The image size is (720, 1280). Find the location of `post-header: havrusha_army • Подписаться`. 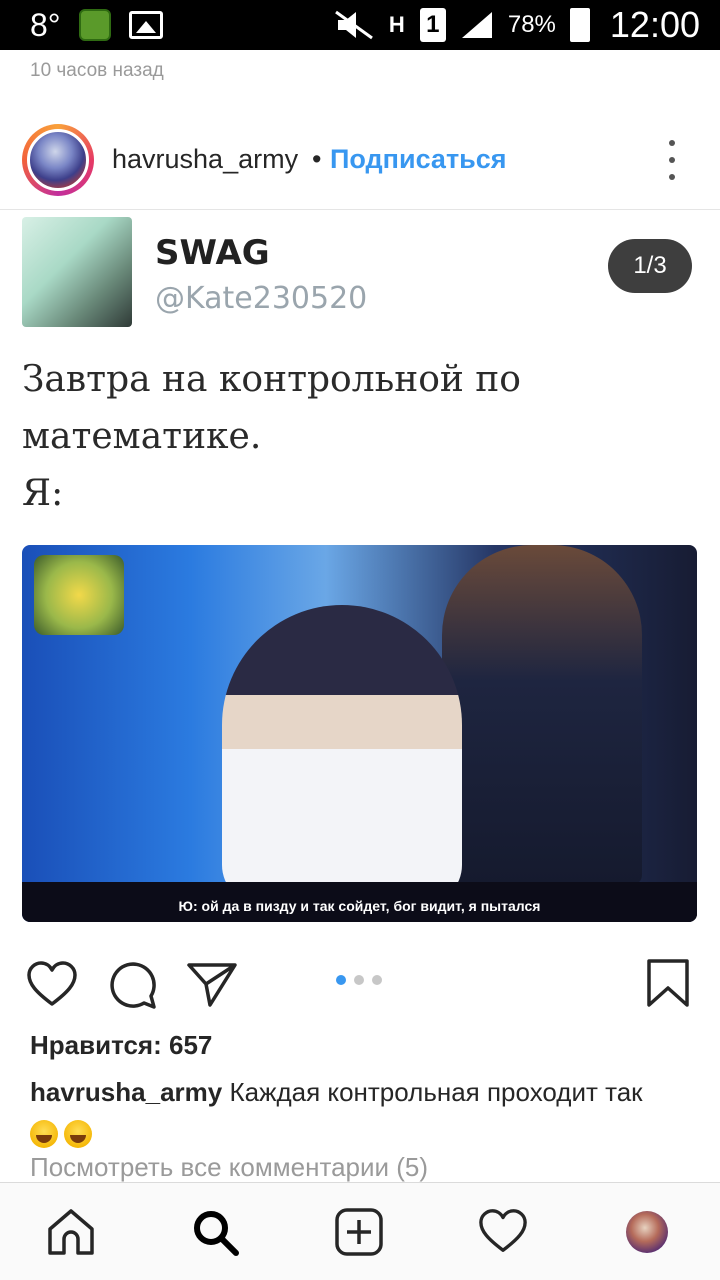

post-header: havrusha_army • Подписаться is located at coordinates (360, 160).